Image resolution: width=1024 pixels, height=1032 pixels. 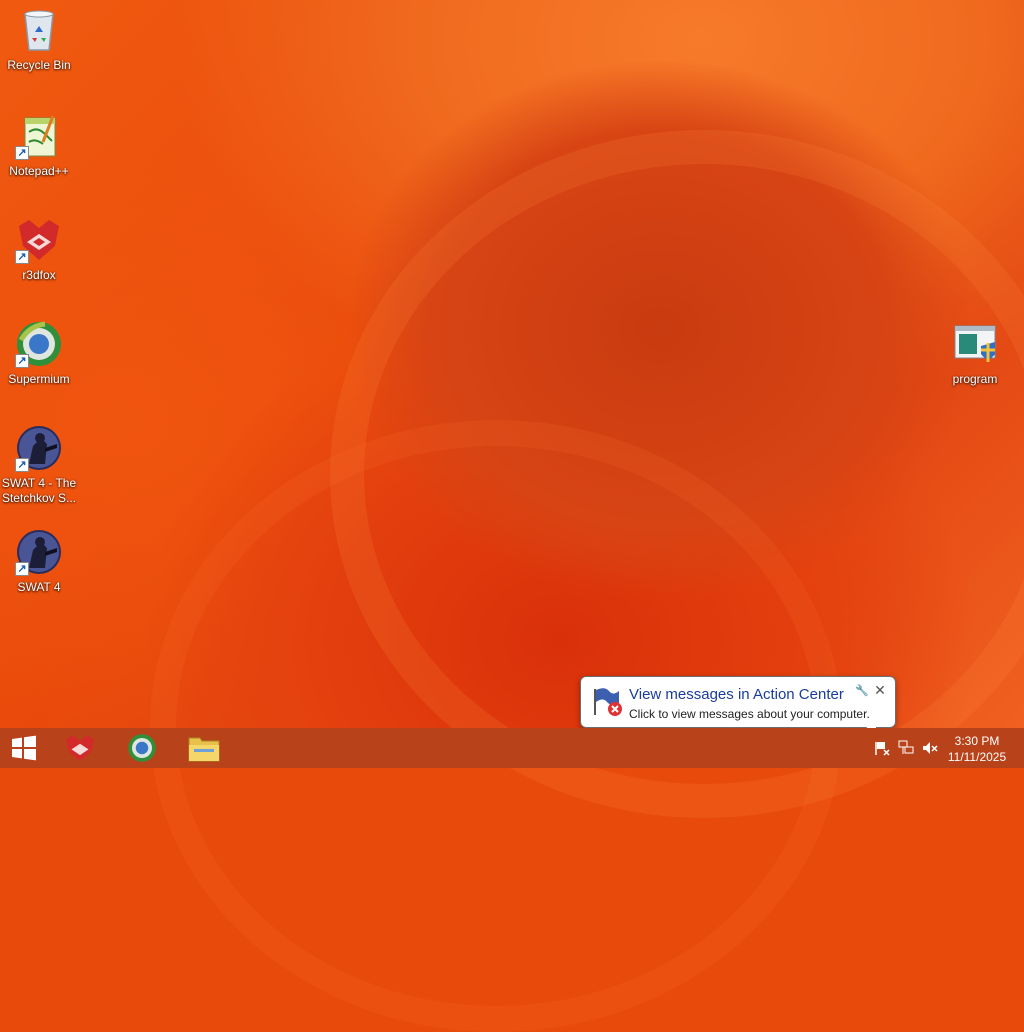 I want to click on file-explorer-icon, so click(x=204, y=749).